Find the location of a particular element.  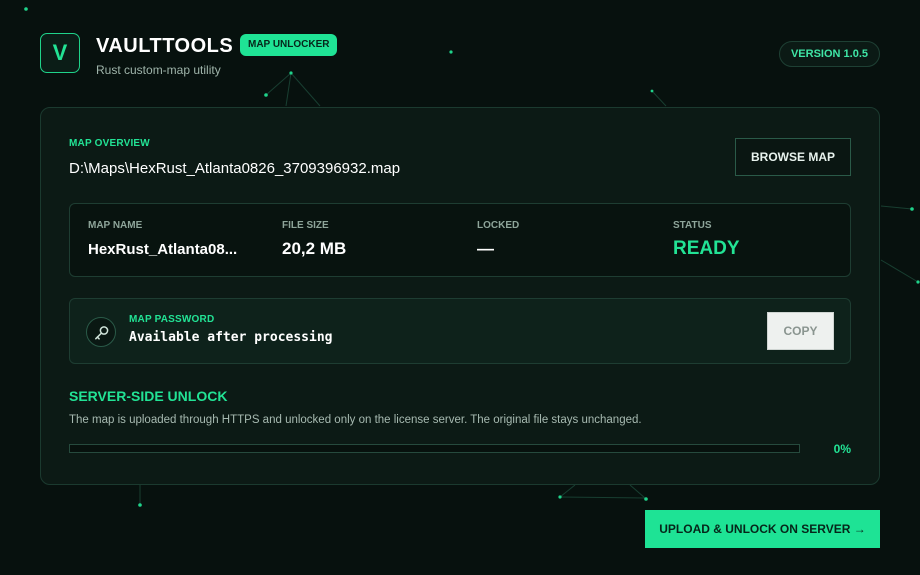

map-password-label: MAP PASSWORD is located at coordinates (172, 319).